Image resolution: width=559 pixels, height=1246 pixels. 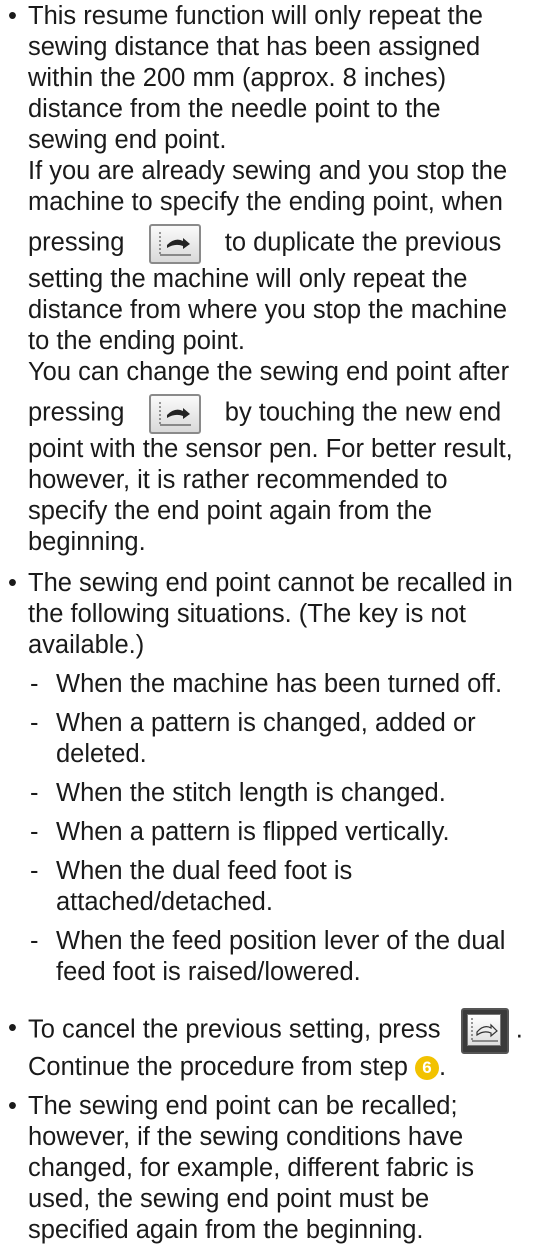 What do you see at coordinates (281, 941) in the screenshot?
I see `sub-item: When the feed position lever of the dual` at bounding box center [281, 941].